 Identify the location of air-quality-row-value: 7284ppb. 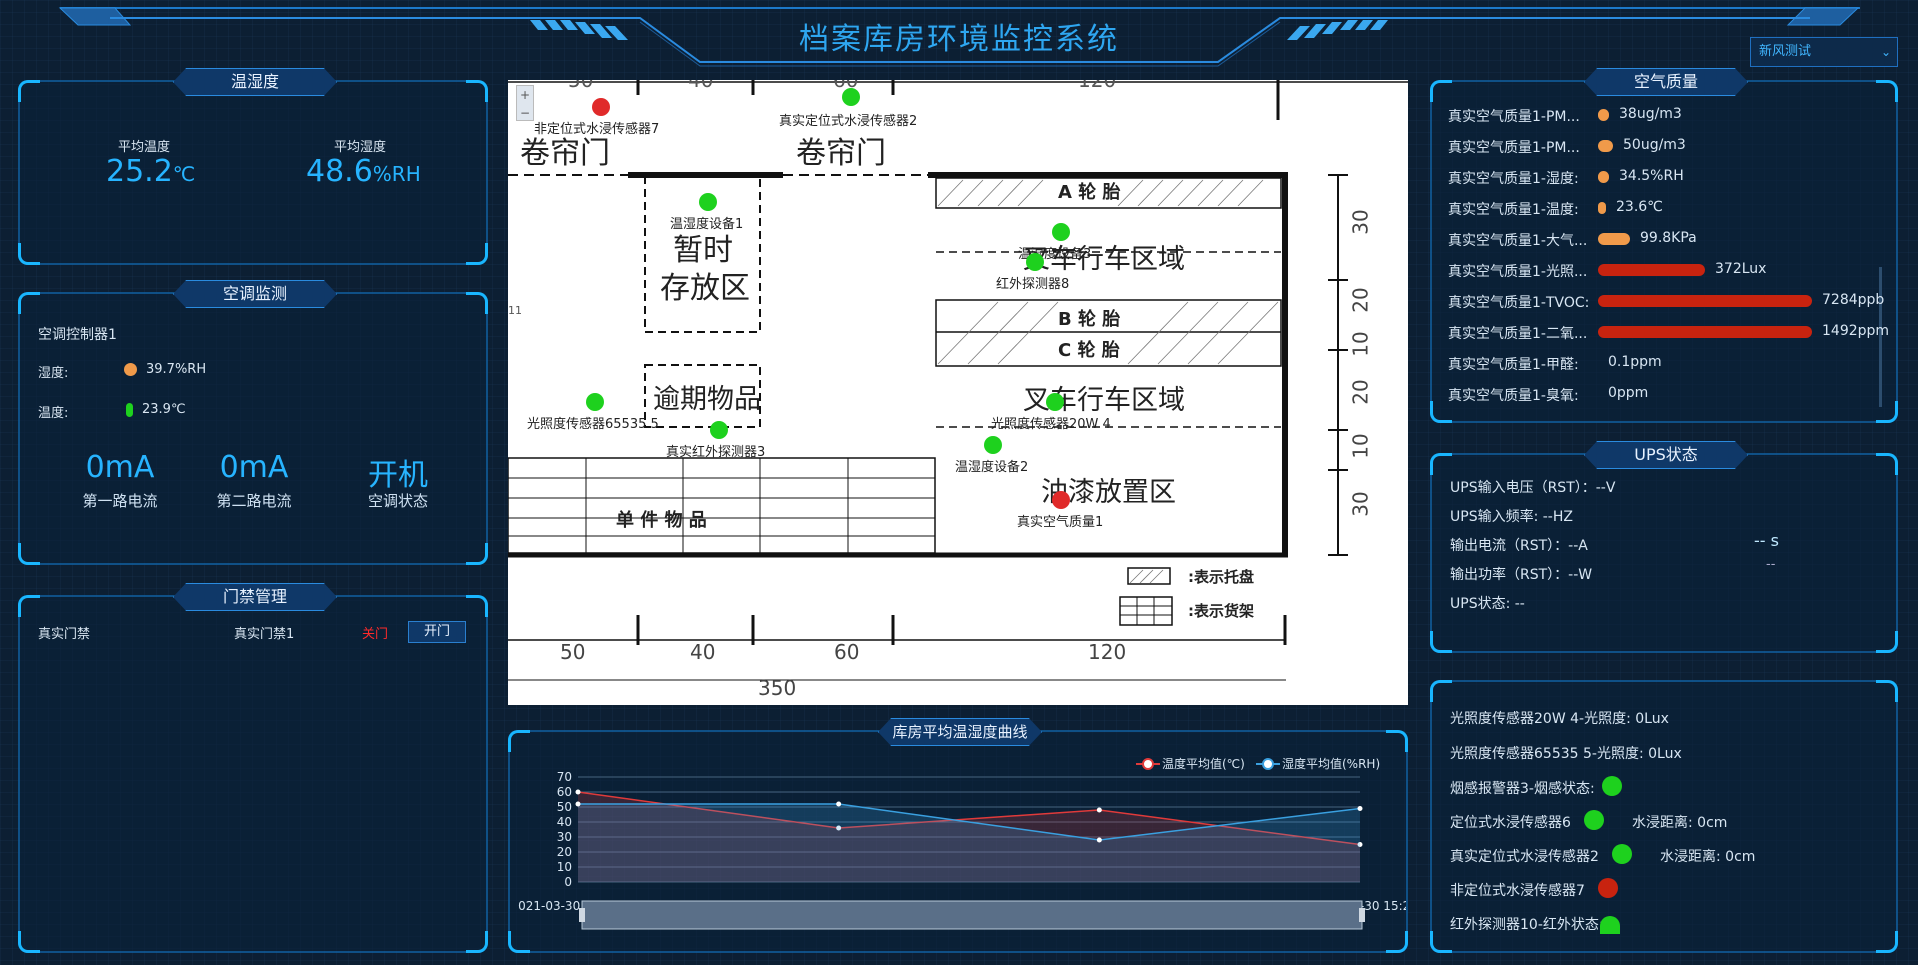
(1853, 300).